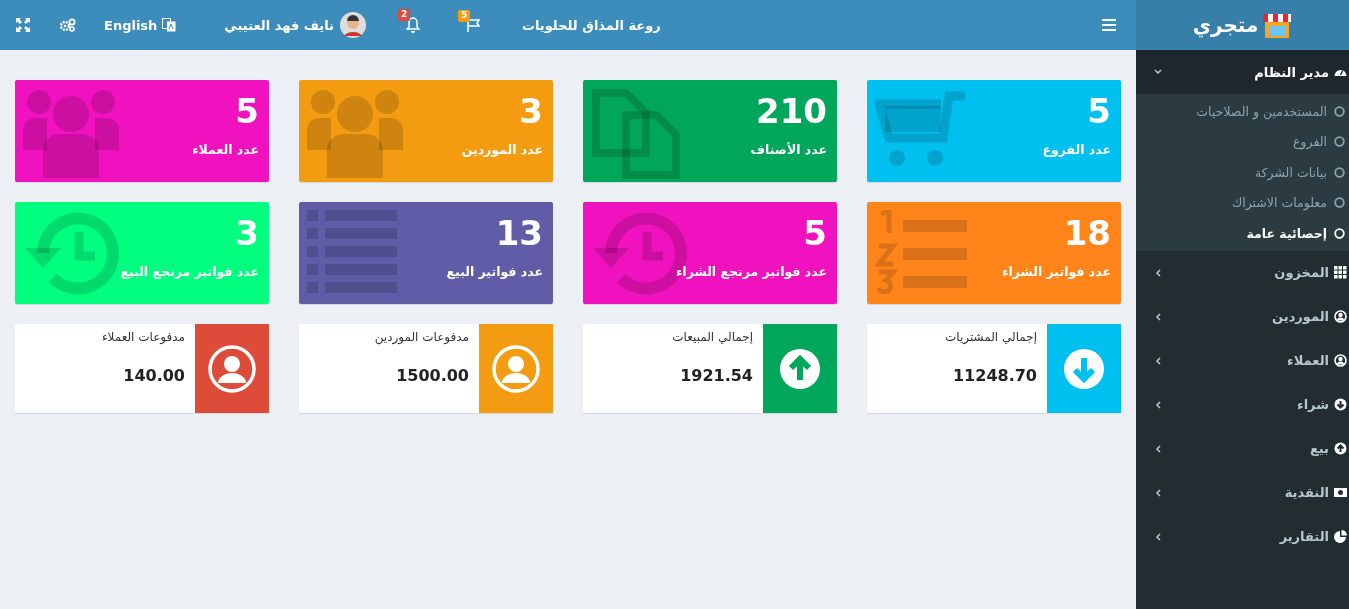 Image resolution: width=1349 pixels, height=609 pixels. I want to click on sidebar-item: بيع, so click(1242, 448).